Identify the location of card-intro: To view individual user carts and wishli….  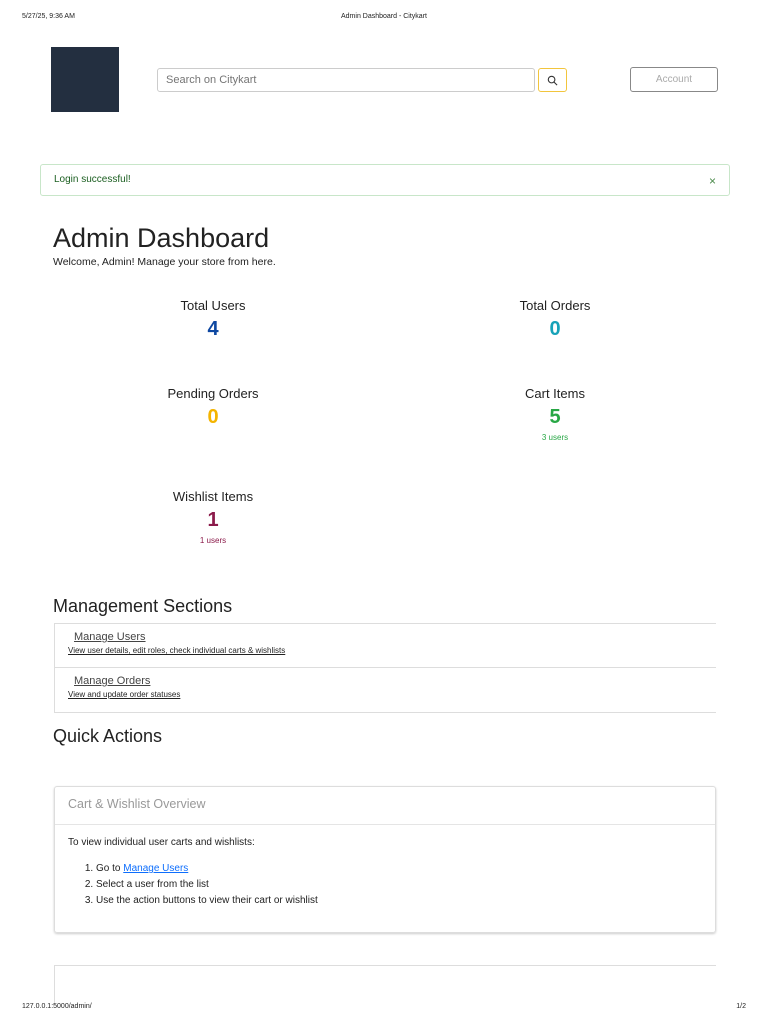
(161, 842).